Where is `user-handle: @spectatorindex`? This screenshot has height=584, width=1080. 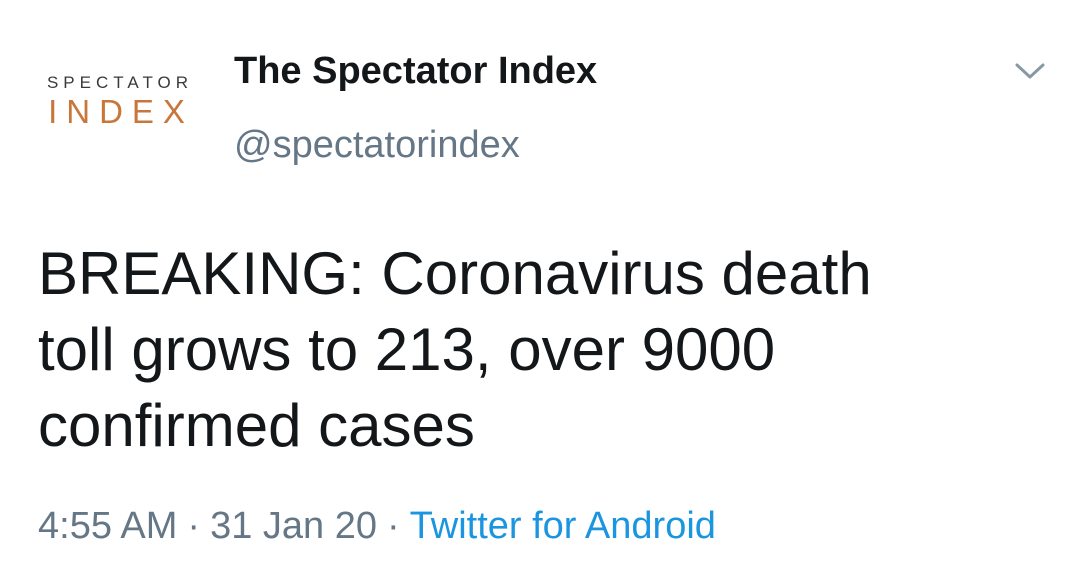 user-handle: @spectatorindex is located at coordinates (377, 145).